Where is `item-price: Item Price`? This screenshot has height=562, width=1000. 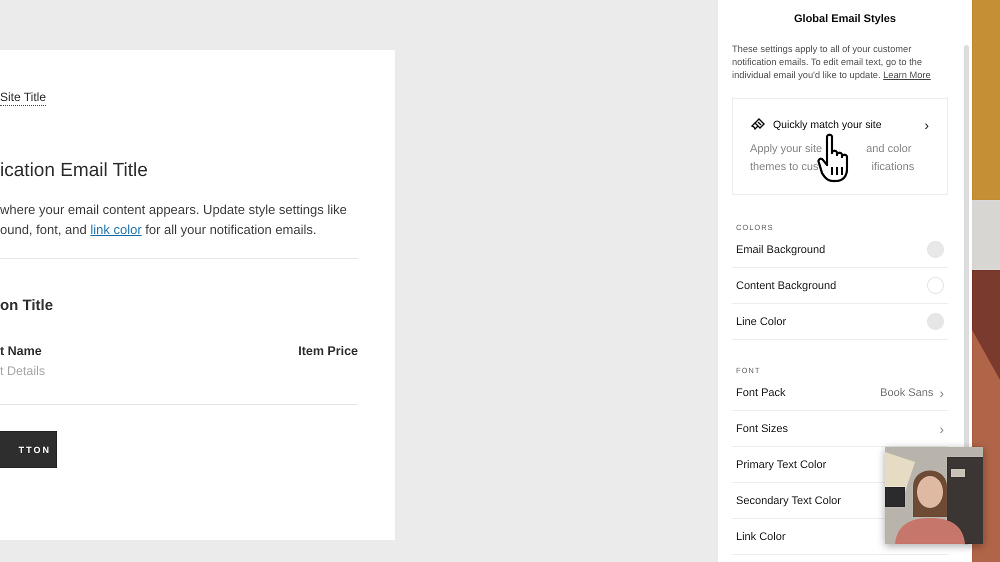 item-price: Item Price is located at coordinates (328, 351).